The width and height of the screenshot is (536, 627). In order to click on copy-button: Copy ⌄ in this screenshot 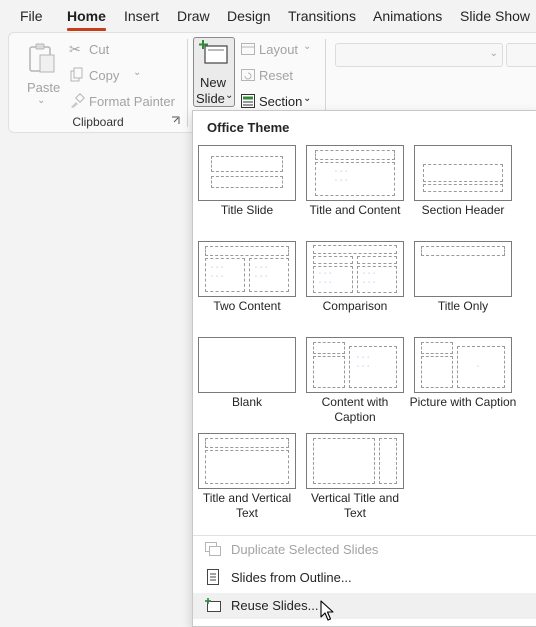, I will do `click(124, 76)`.